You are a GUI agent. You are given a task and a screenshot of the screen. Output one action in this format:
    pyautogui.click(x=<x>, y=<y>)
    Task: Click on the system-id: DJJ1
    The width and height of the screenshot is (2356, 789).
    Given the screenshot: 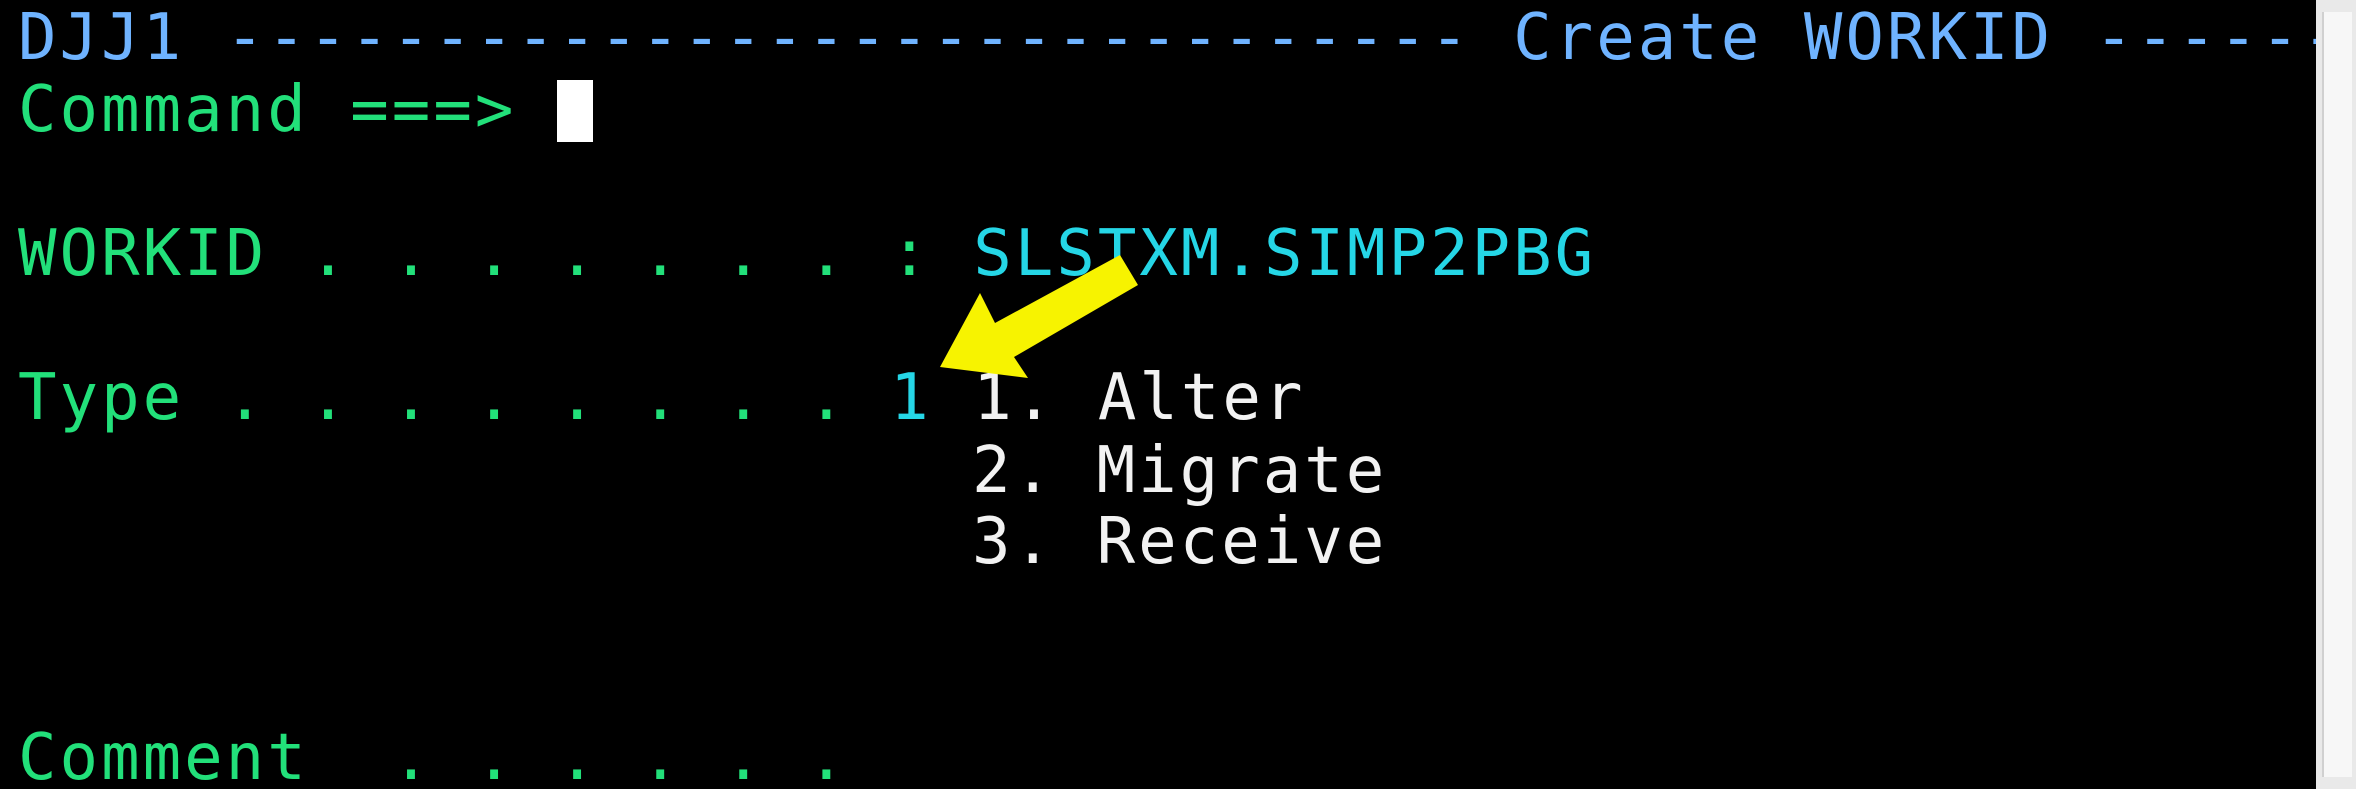 What is the action you would take?
    pyautogui.click(x=101, y=38)
    